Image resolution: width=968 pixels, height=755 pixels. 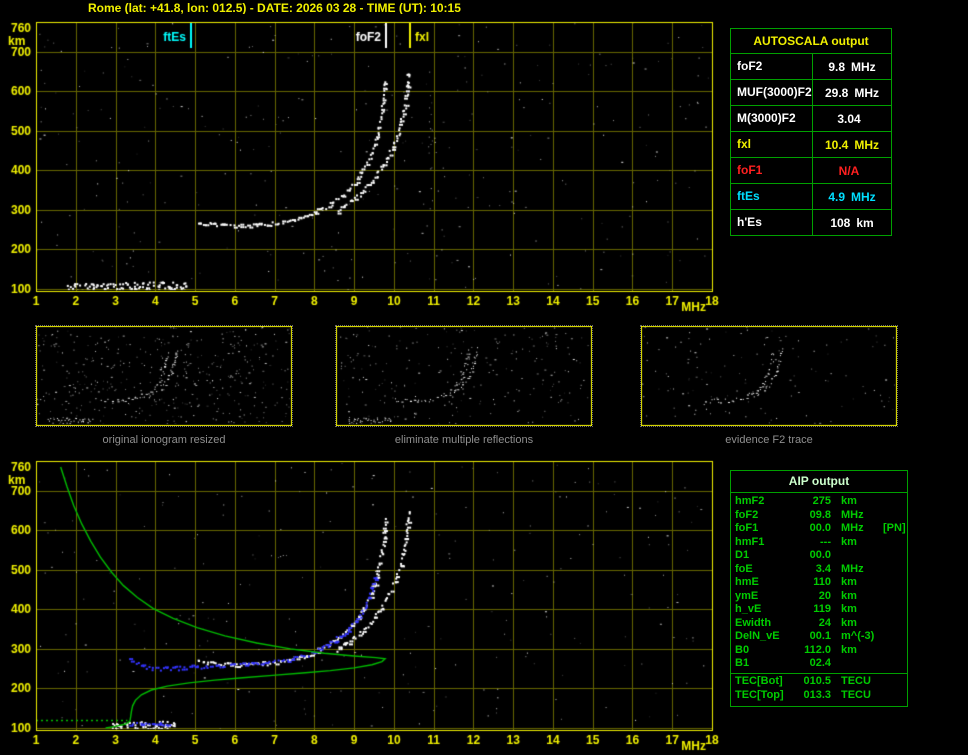 I want to click on autoscala-row-muf3000f2: MUF(3000)F2 29.8 MHz, so click(x=811, y=93).